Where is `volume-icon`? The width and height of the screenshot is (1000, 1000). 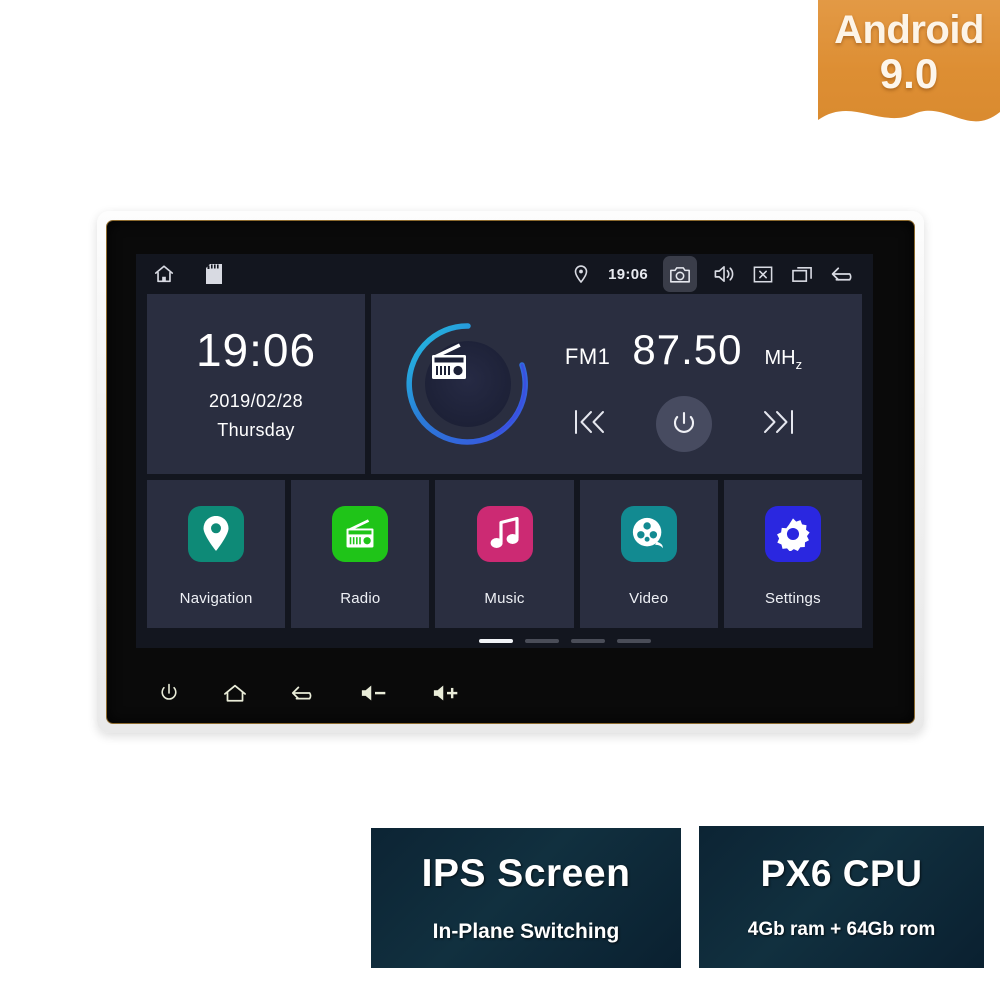 volume-icon is located at coordinates (724, 274).